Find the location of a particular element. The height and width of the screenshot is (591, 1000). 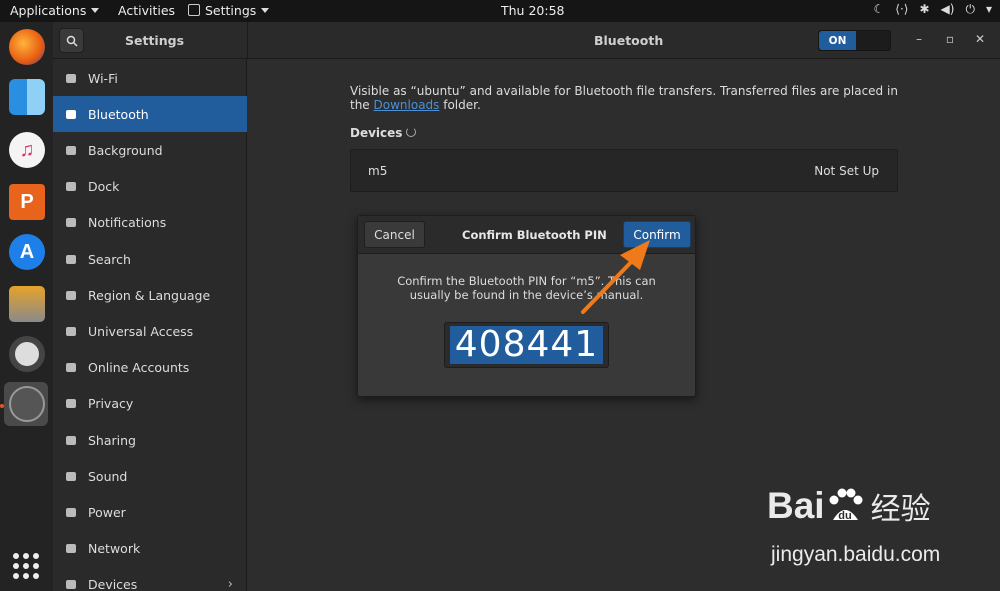

minimize-button: – is located at coordinates (919, 39).